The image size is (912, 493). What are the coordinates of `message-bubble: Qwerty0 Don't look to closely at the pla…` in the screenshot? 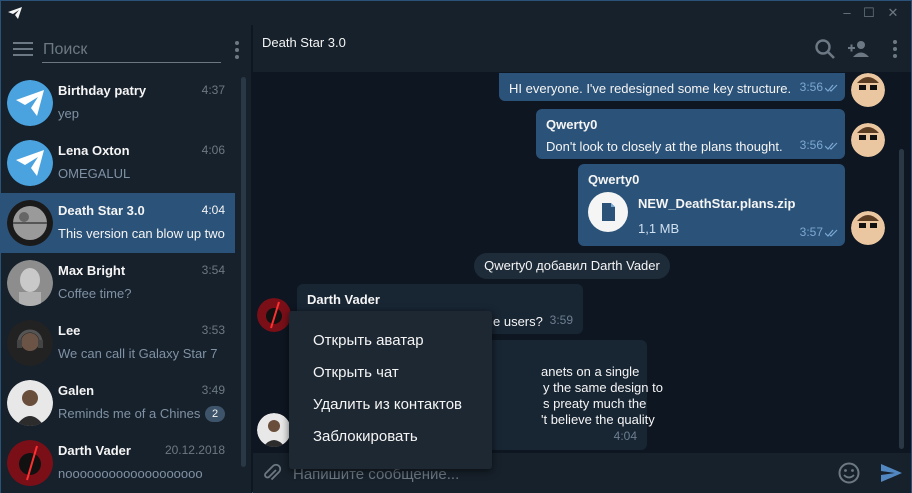 It's located at (690, 134).